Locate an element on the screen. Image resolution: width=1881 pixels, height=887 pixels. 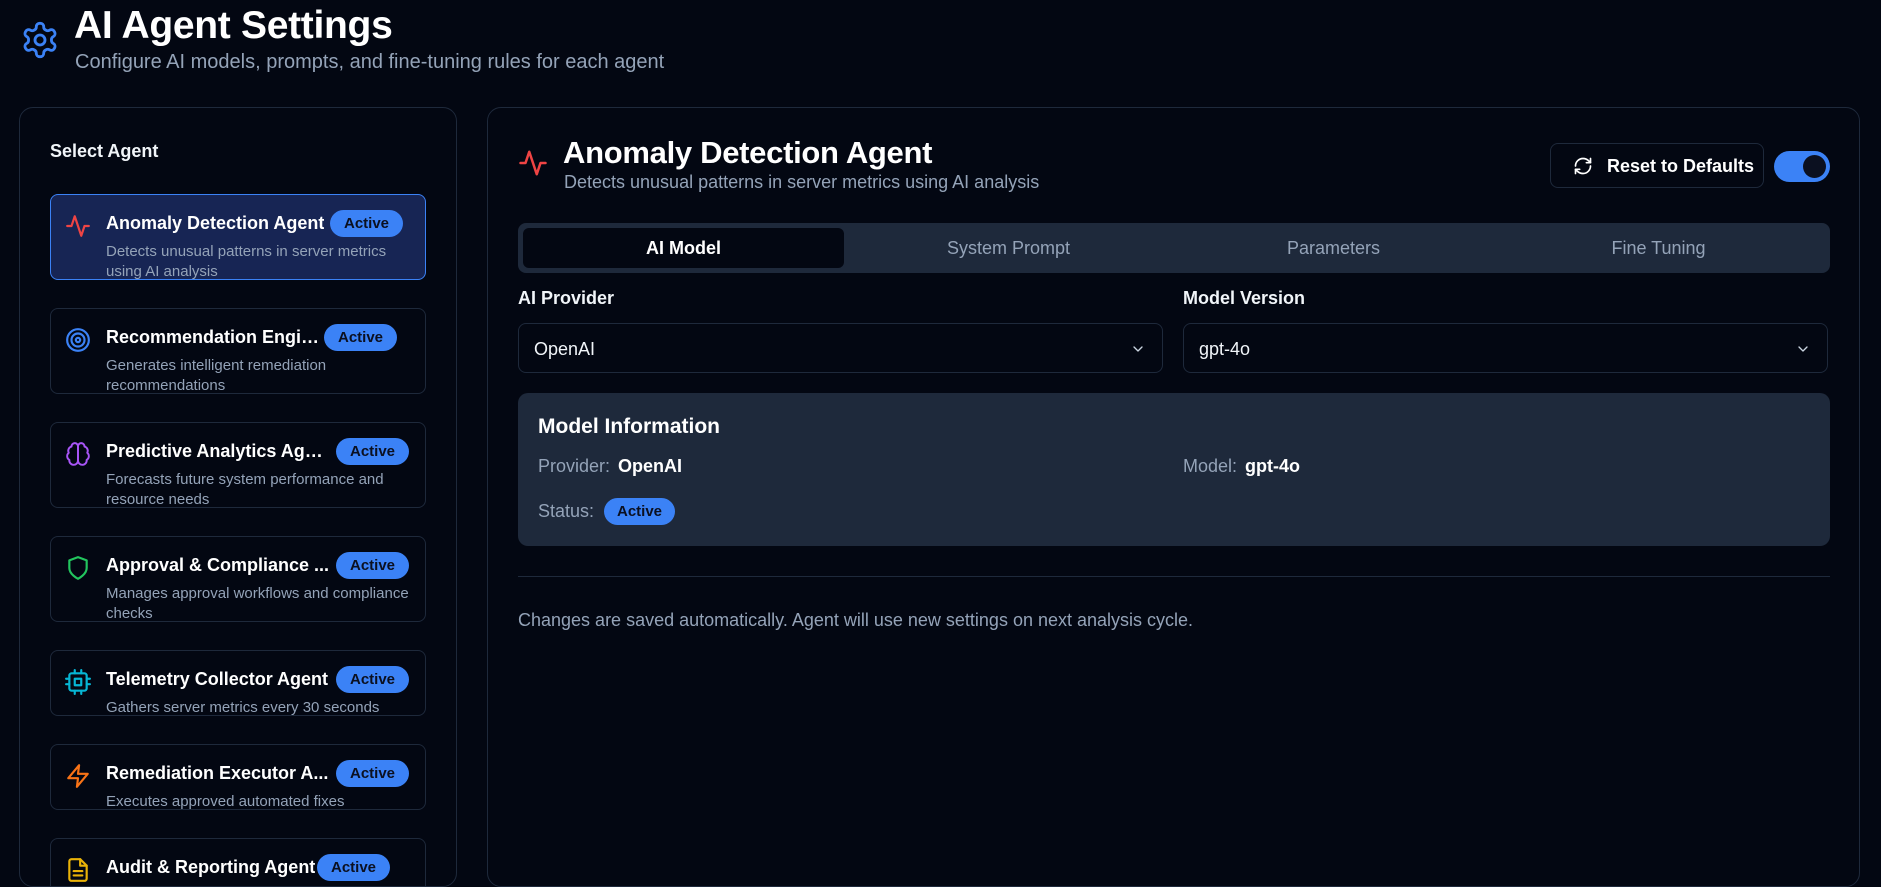
model-row: Model: gpt-4o is located at coordinates (1241, 466).